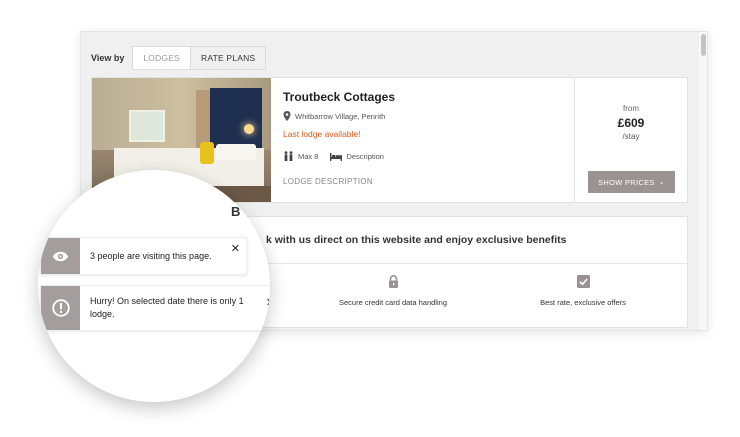  What do you see at coordinates (60, 308) in the screenshot?
I see `alert-circle-icon` at bounding box center [60, 308].